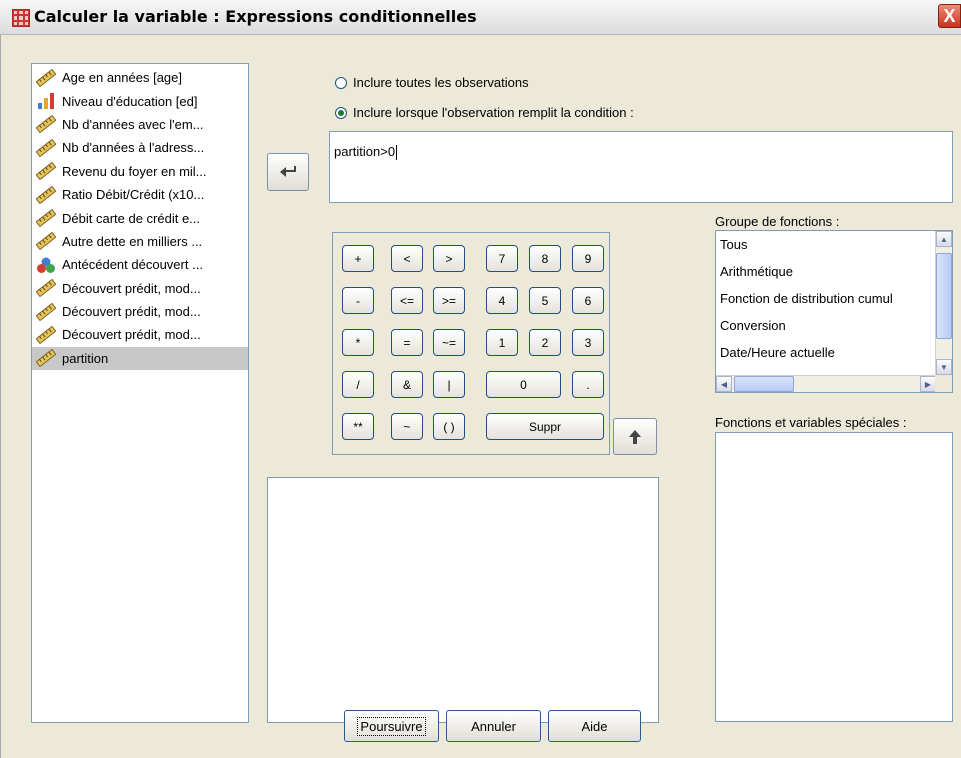 This screenshot has height=758, width=961. I want to click on include-all-radio: Inclure toutes les observations, so click(432, 82).